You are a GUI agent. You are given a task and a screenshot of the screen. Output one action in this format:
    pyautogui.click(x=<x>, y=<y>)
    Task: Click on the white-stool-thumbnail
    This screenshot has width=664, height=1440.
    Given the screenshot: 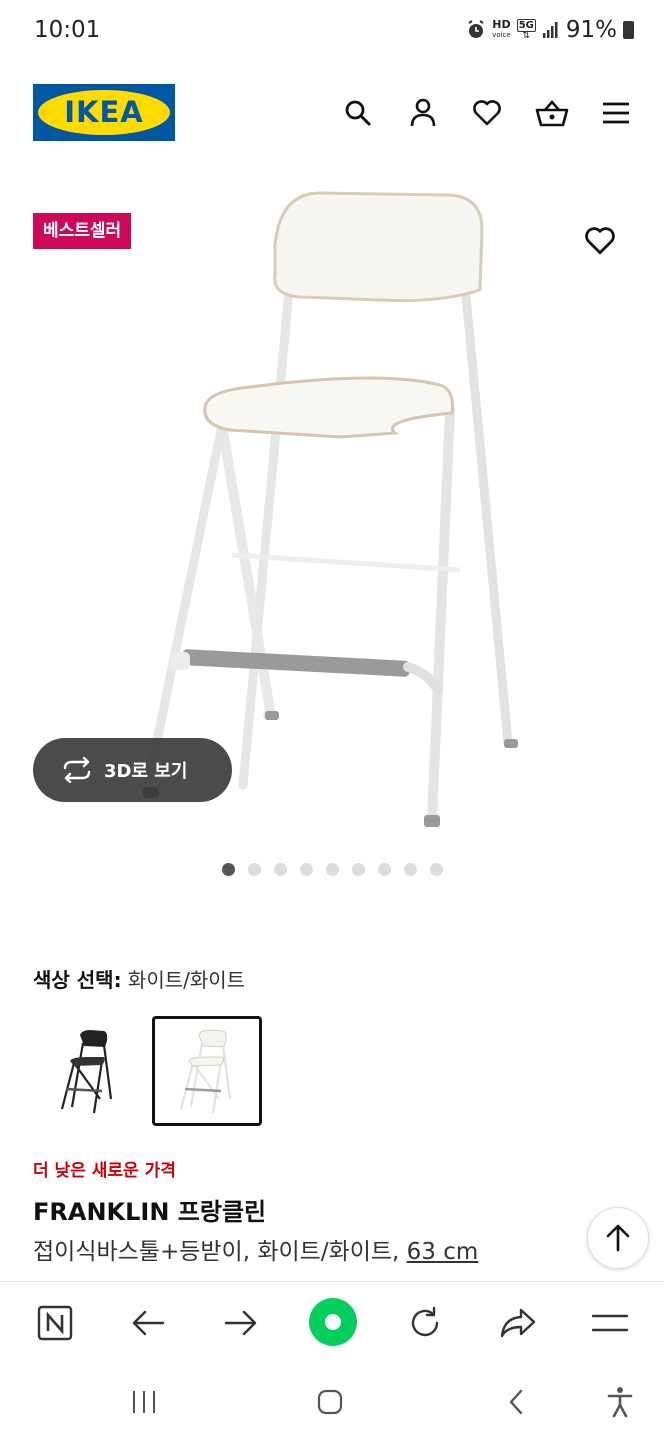 What is the action you would take?
    pyautogui.click(x=205, y=1071)
    